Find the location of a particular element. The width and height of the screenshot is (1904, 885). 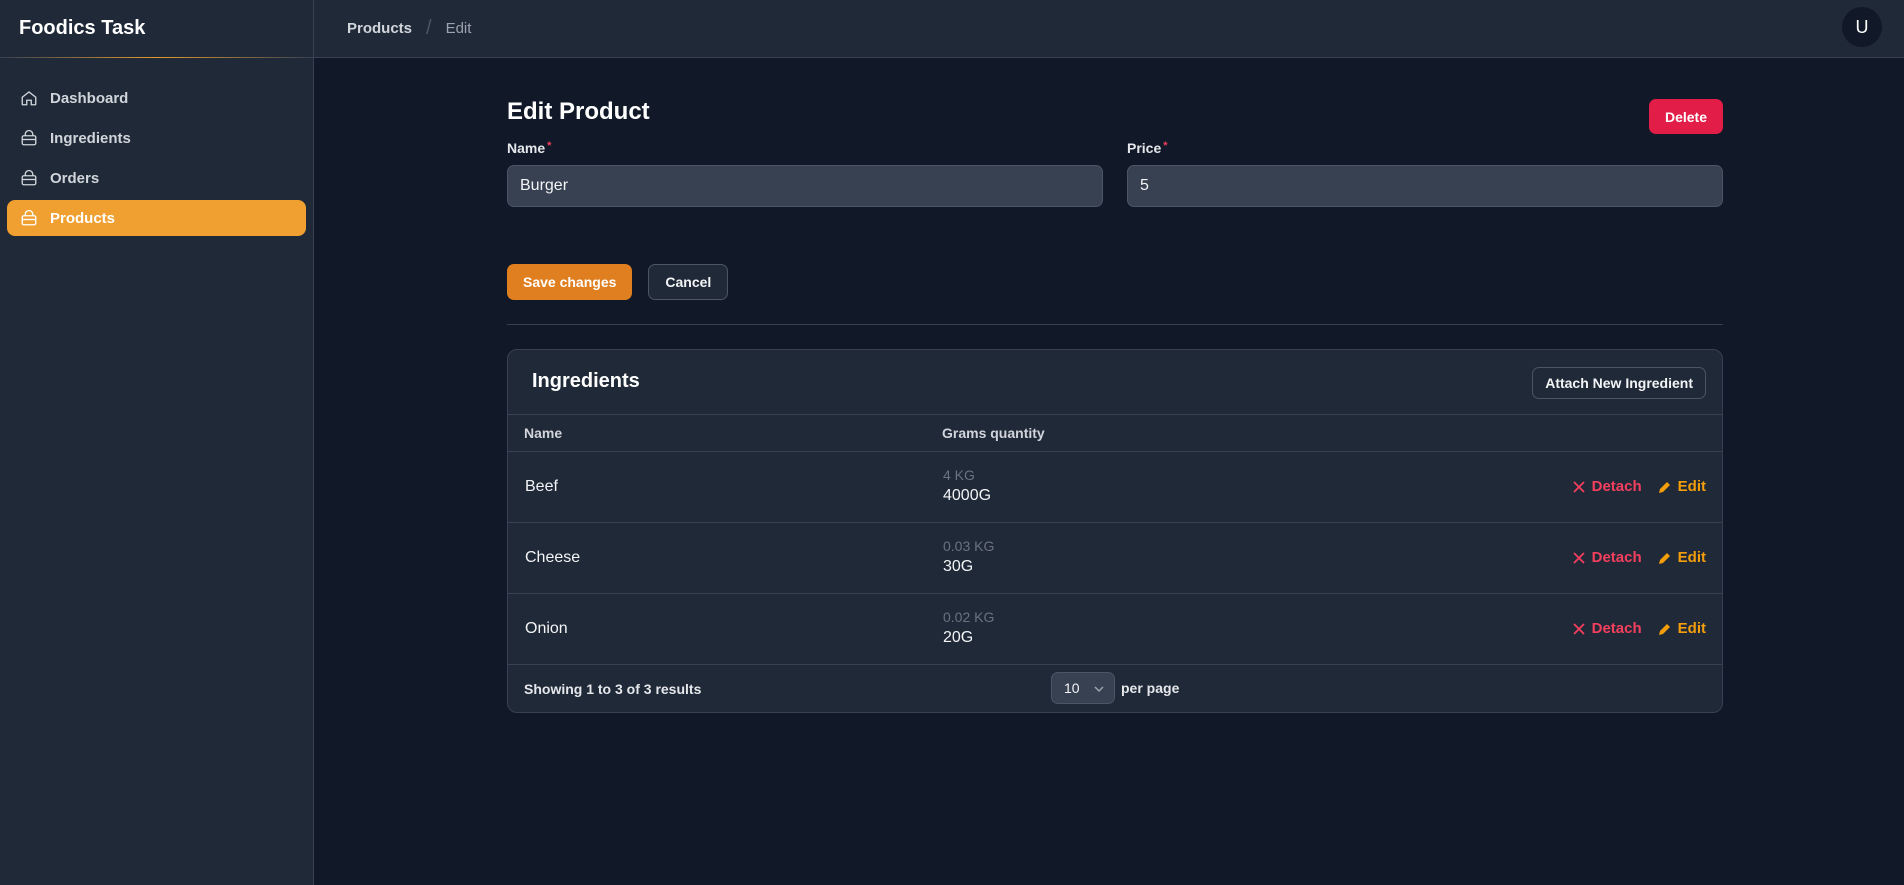

table-row: Onion 0.02 KG 20G Detach Edit is located at coordinates (1115, 629).